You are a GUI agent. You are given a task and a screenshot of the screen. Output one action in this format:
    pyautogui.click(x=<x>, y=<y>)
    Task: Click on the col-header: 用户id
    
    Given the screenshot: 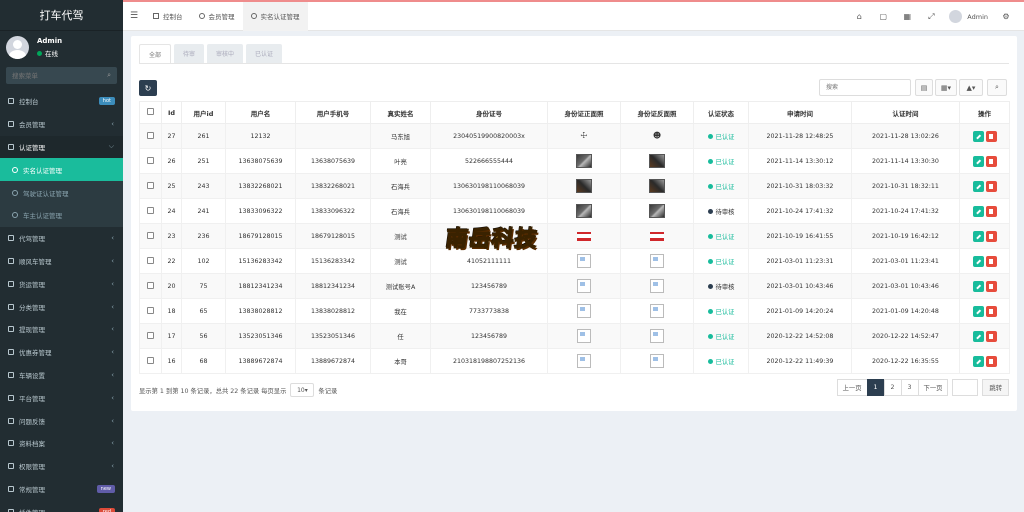 What is the action you would take?
    pyautogui.click(x=203, y=112)
    